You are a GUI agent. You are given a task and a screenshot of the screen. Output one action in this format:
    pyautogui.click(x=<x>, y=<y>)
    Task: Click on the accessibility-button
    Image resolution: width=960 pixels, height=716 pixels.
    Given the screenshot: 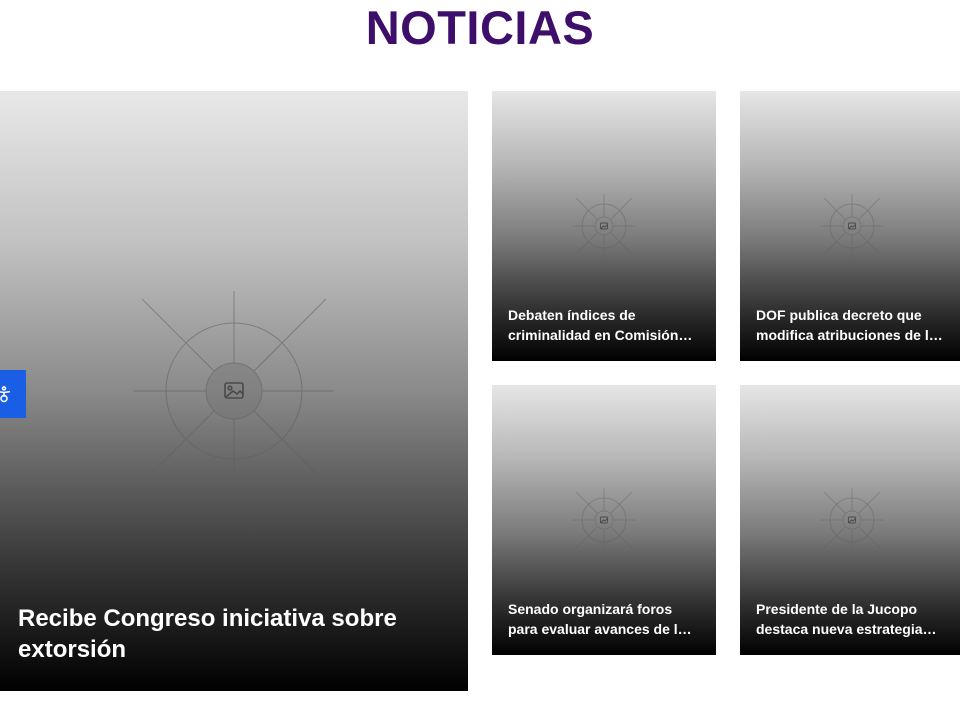 What is the action you would take?
    pyautogui.click(x=13, y=394)
    